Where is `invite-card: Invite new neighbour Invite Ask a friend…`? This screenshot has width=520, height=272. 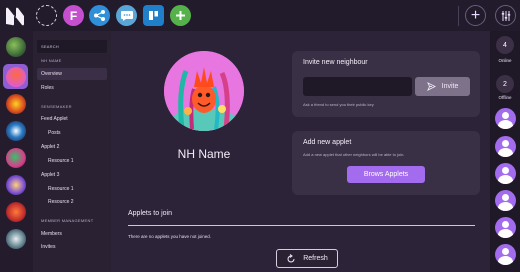
invite-card: Invite new neighbour Invite Ask a friend… is located at coordinates (386, 84).